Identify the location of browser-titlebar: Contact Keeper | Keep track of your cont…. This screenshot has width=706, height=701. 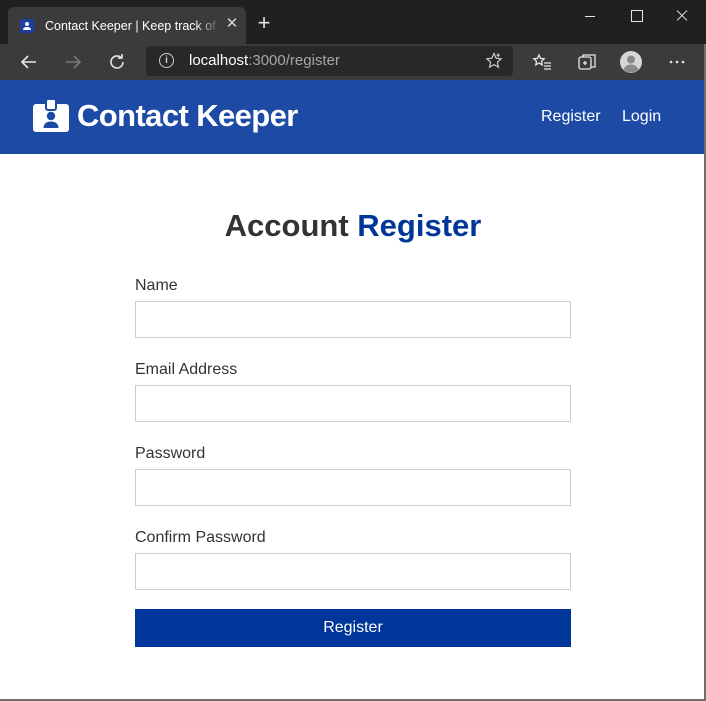
(353, 22).